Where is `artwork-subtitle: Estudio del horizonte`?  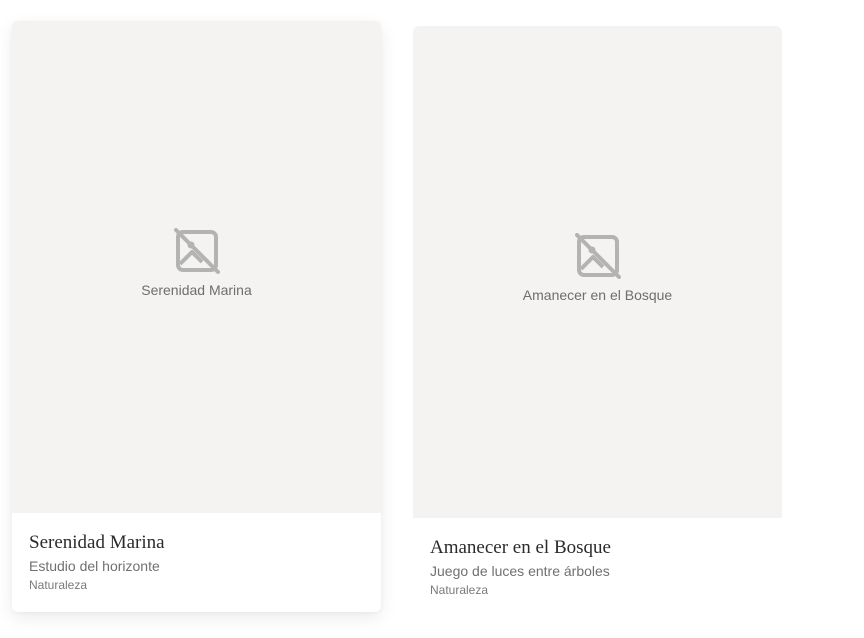
artwork-subtitle: Estudio del horizonte is located at coordinates (94, 566).